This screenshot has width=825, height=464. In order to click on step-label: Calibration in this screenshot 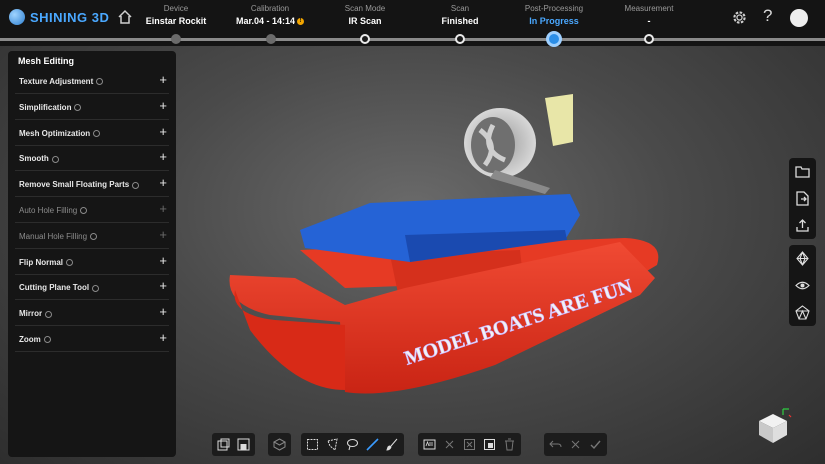, I will do `click(270, 8)`.